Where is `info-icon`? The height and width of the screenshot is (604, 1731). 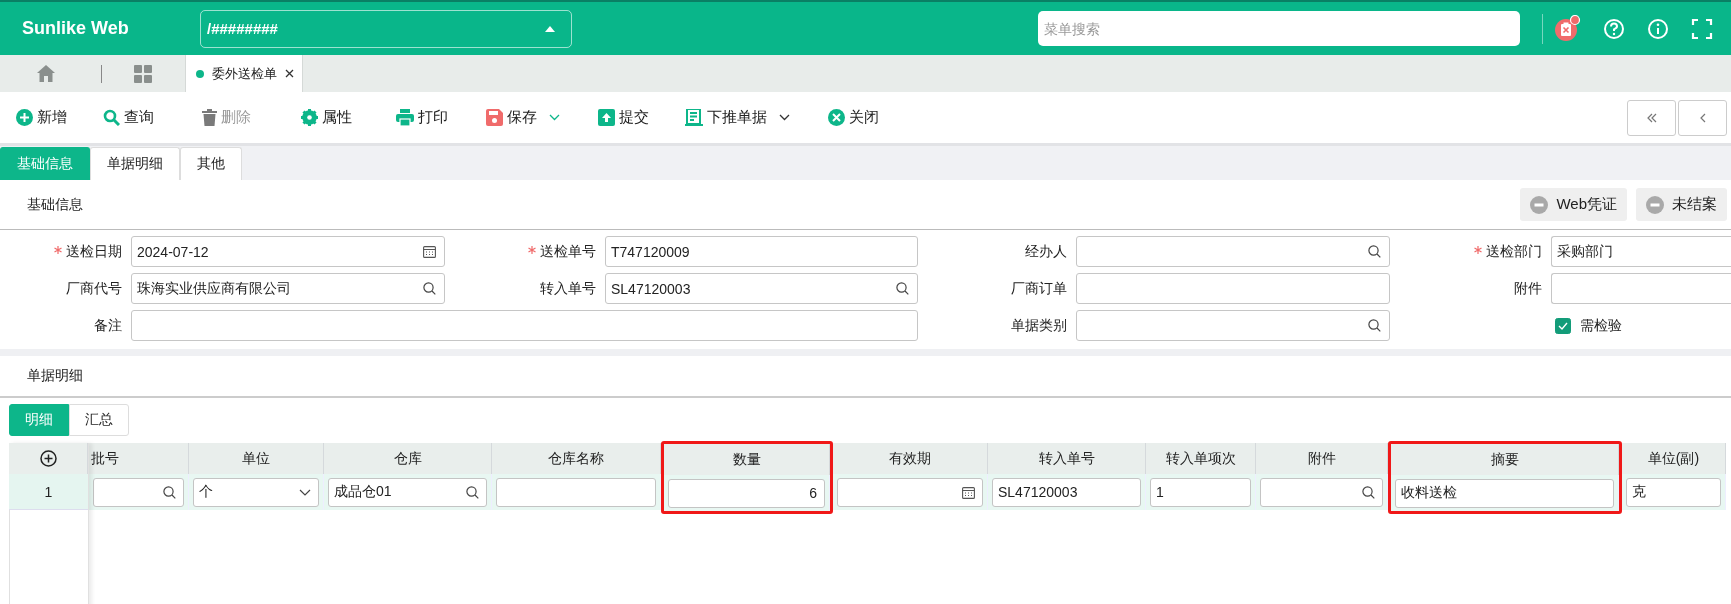
info-icon is located at coordinates (1658, 28).